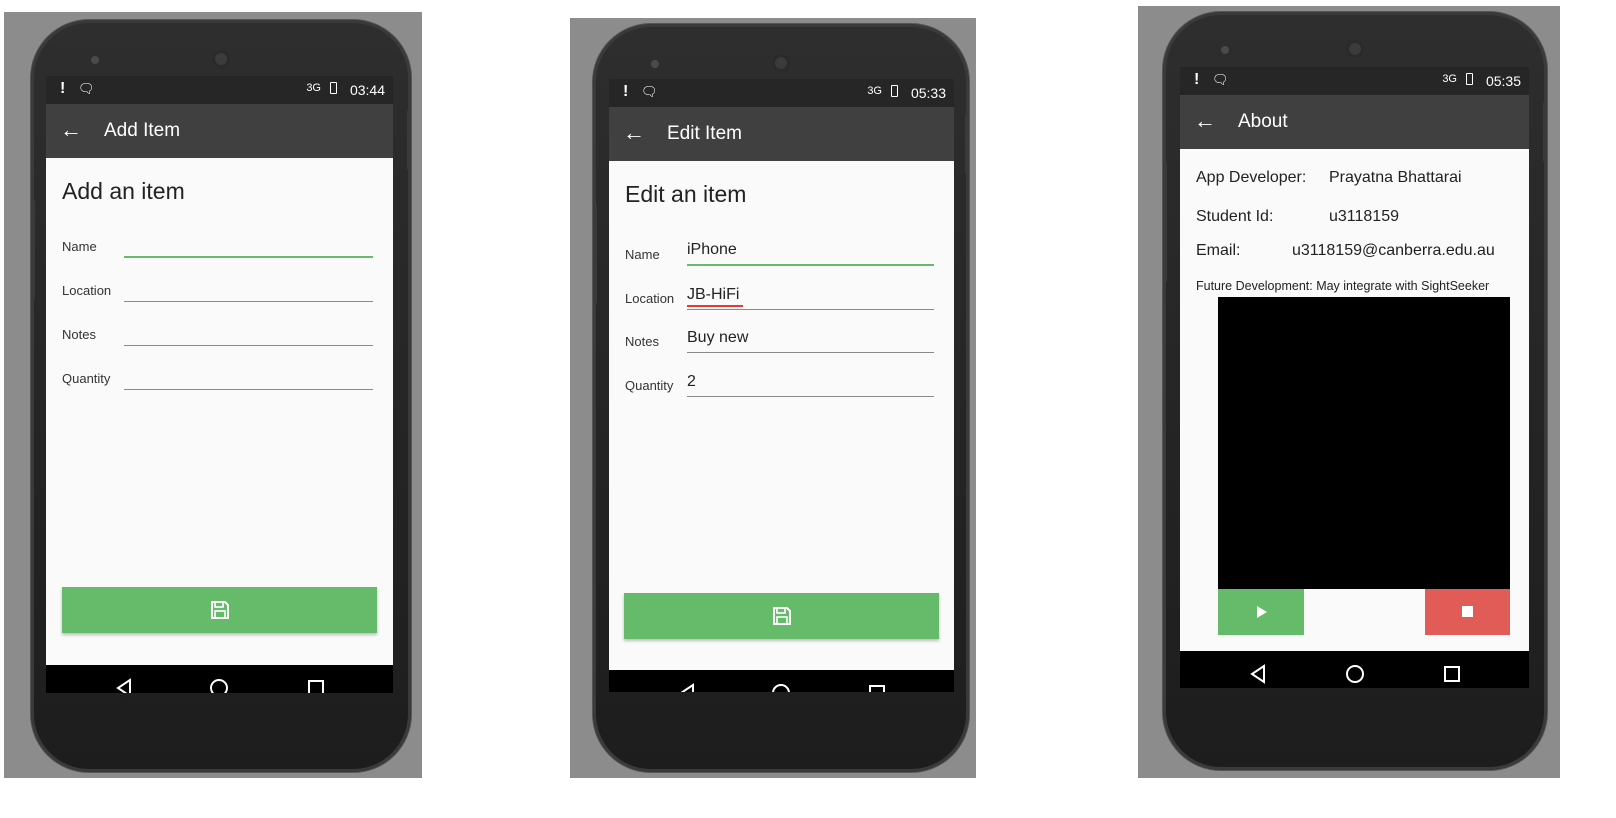  I want to click on floppy-disk-icon, so click(219, 610).